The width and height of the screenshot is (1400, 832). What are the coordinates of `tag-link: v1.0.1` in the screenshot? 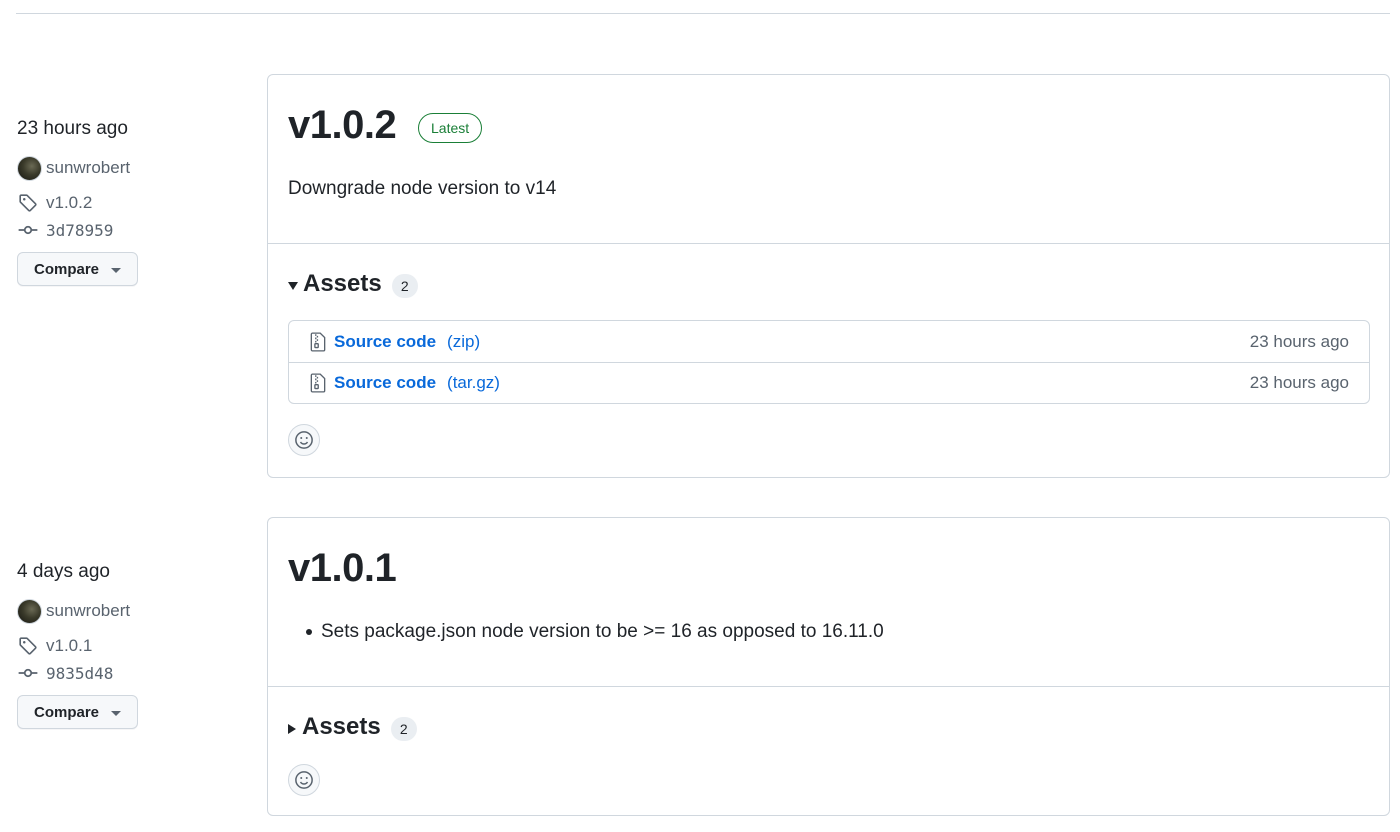 It's located at (69, 646).